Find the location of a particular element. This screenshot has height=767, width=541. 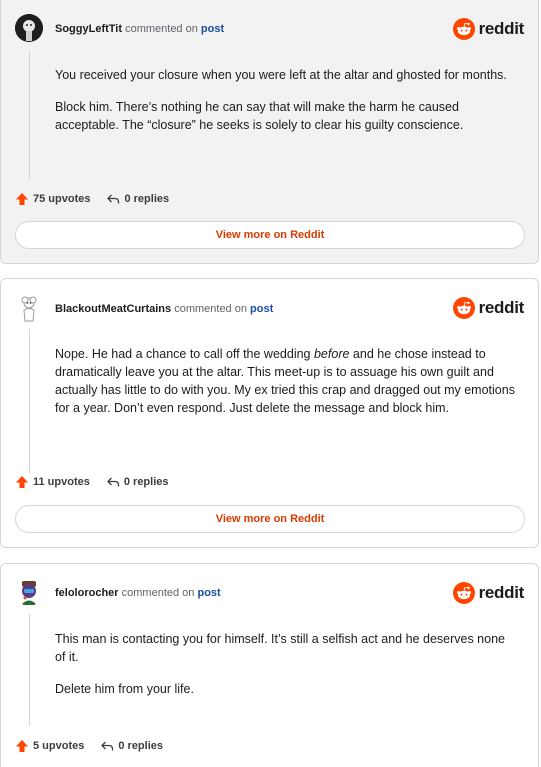

upvote-button: 5 upvotes is located at coordinates (49, 746).